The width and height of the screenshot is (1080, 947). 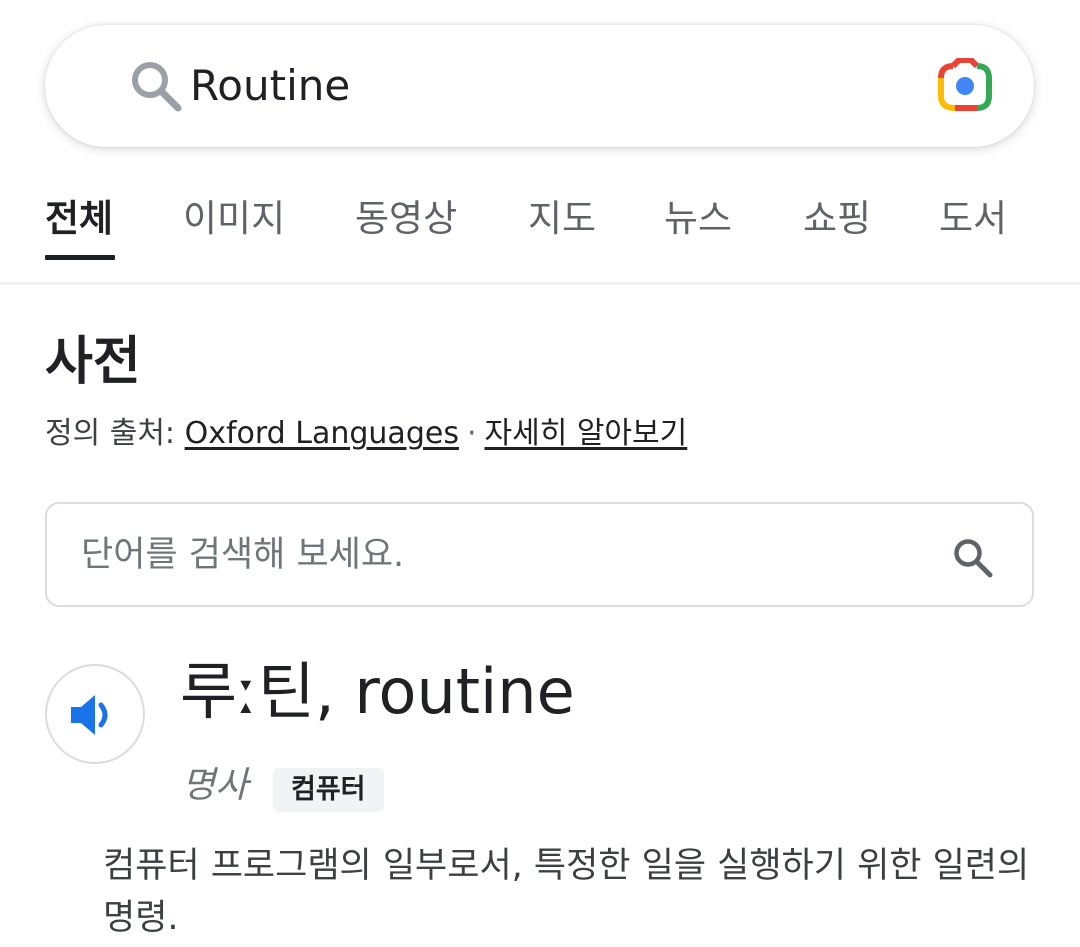 I want to click on google-lens-icon, so click(x=965, y=85).